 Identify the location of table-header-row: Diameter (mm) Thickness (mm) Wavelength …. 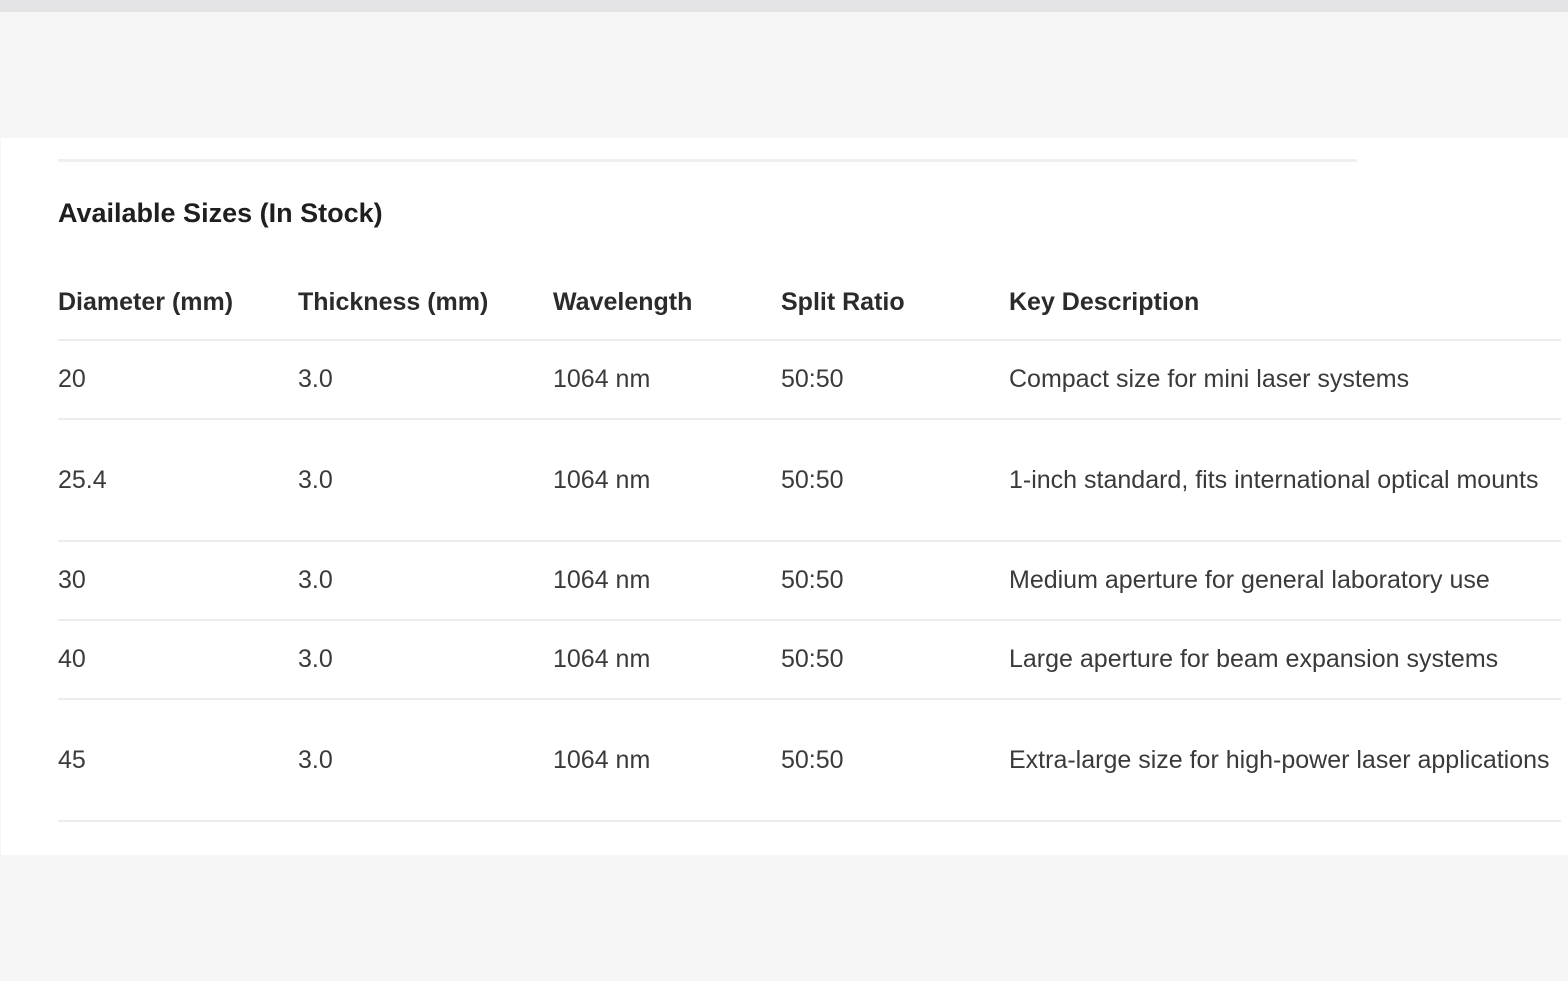
(809, 303).